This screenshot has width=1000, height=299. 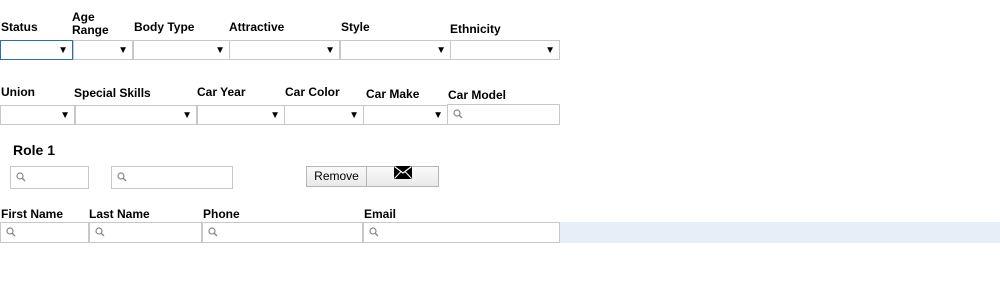 I want to click on status-select: ▼, so click(x=36, y=50).